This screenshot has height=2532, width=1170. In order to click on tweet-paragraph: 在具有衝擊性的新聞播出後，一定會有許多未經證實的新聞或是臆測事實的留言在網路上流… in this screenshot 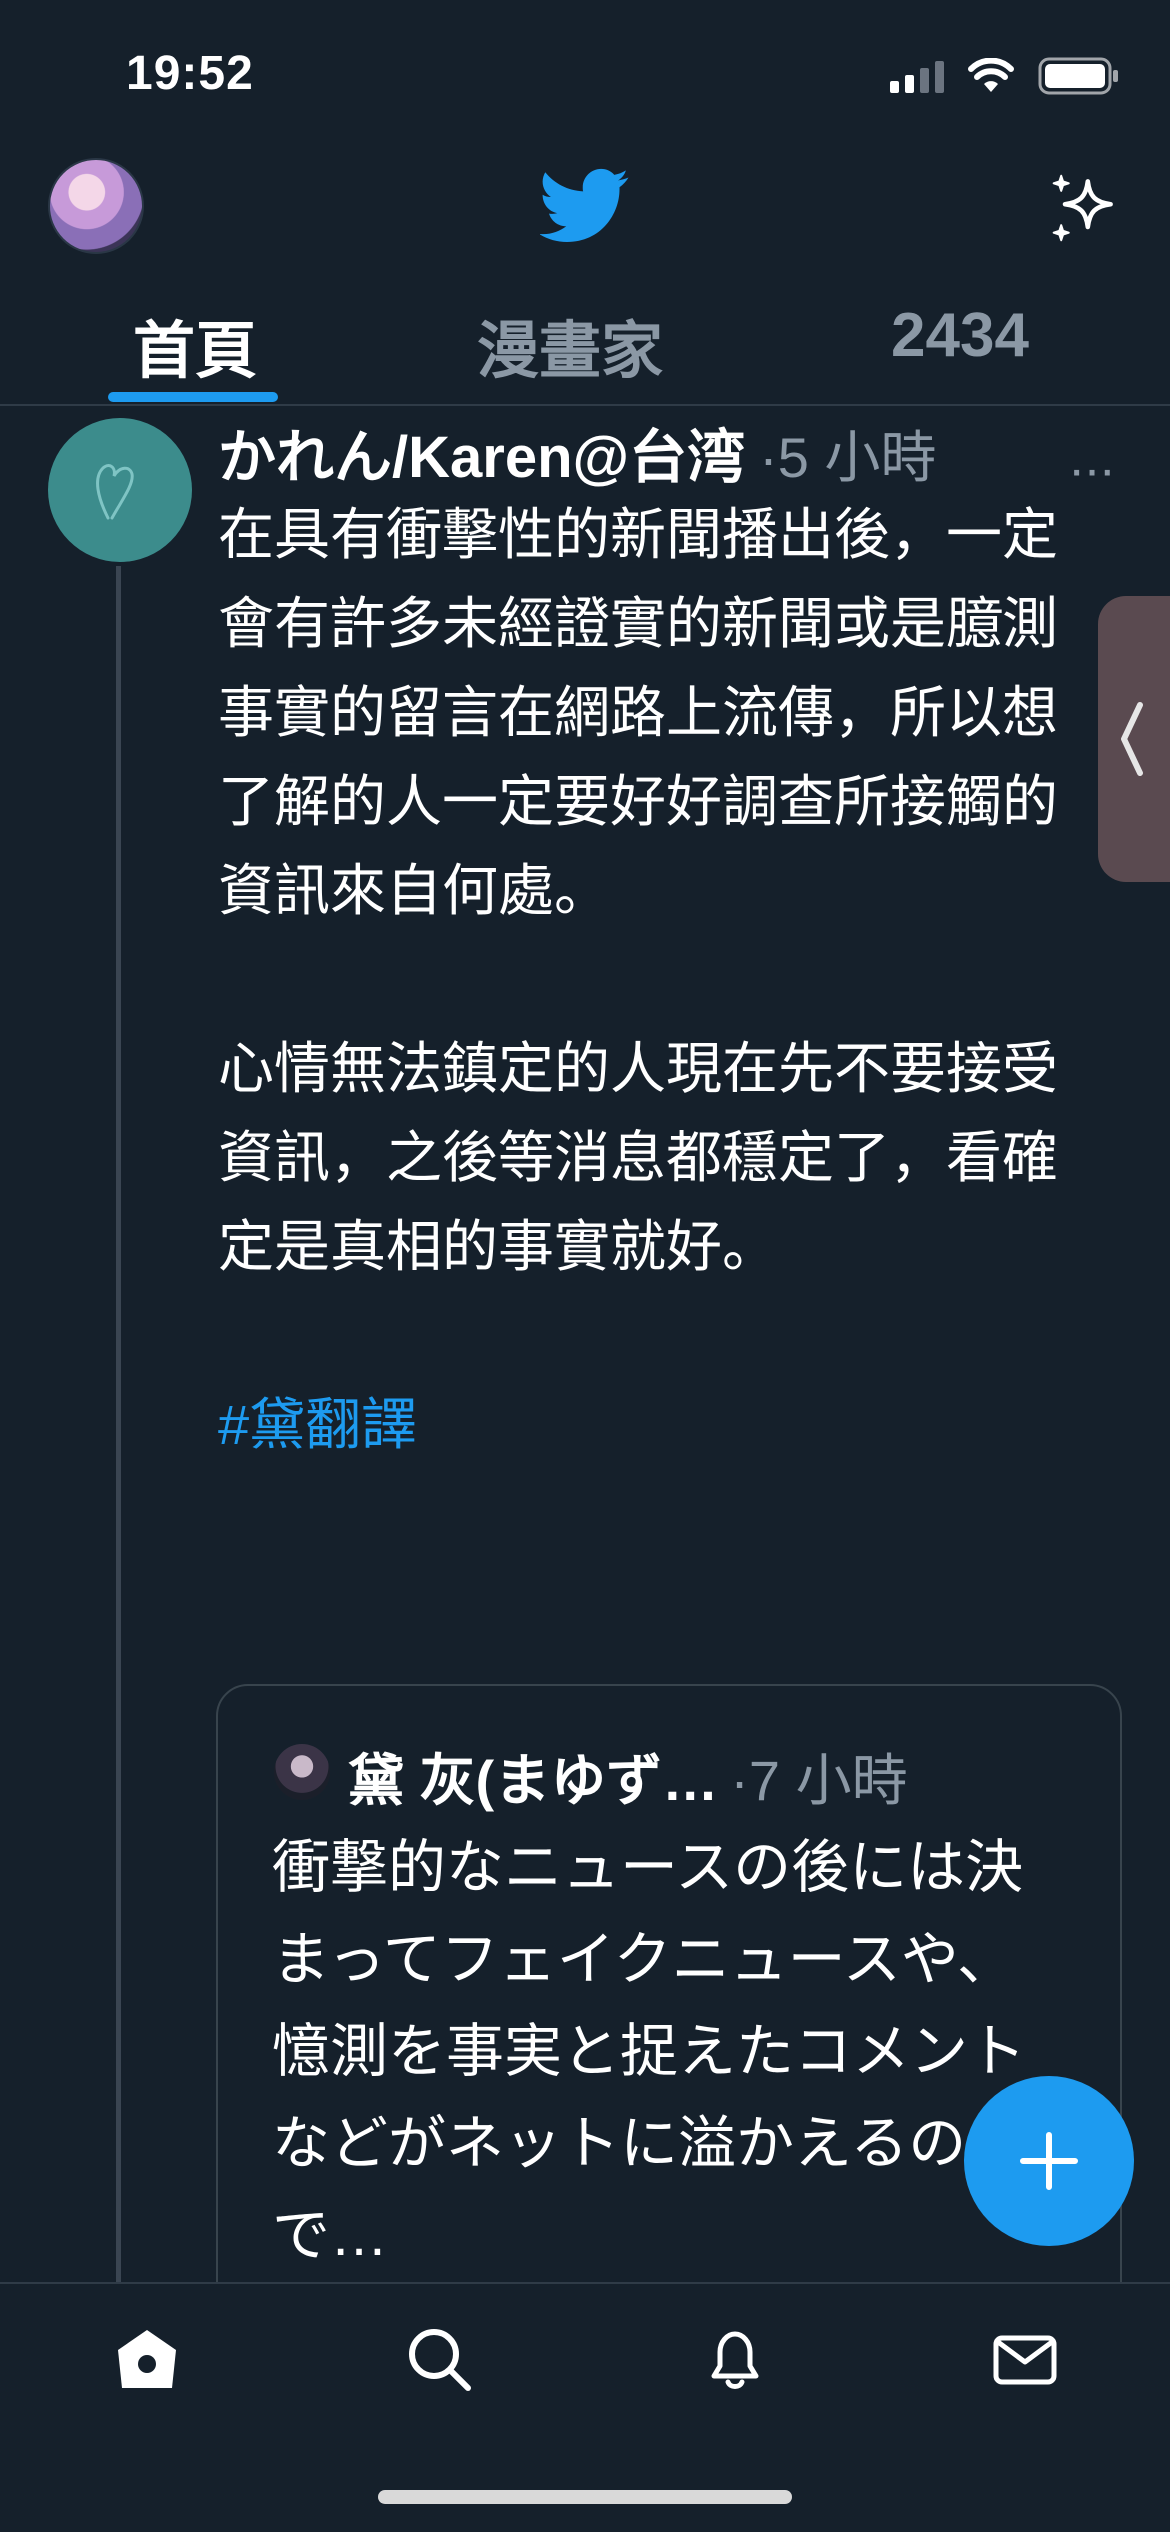, I will do `click(638, 712)`.